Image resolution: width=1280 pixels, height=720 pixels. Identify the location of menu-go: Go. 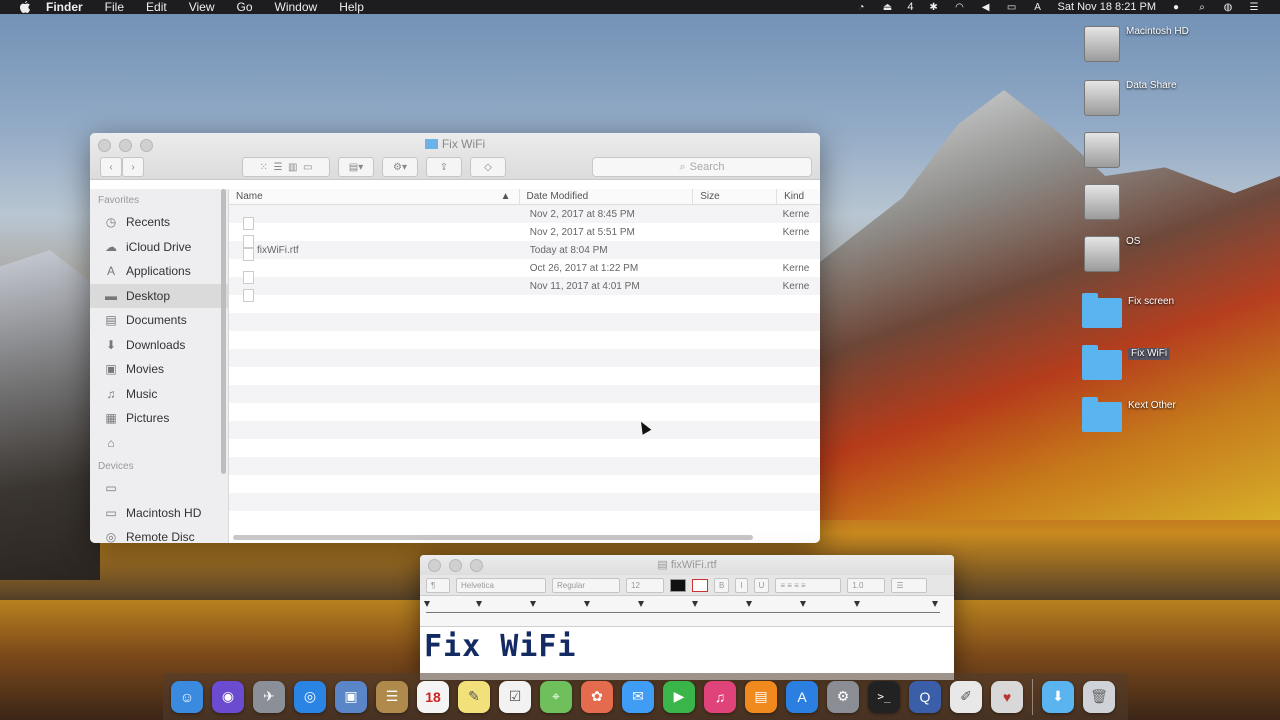
(245, 7).